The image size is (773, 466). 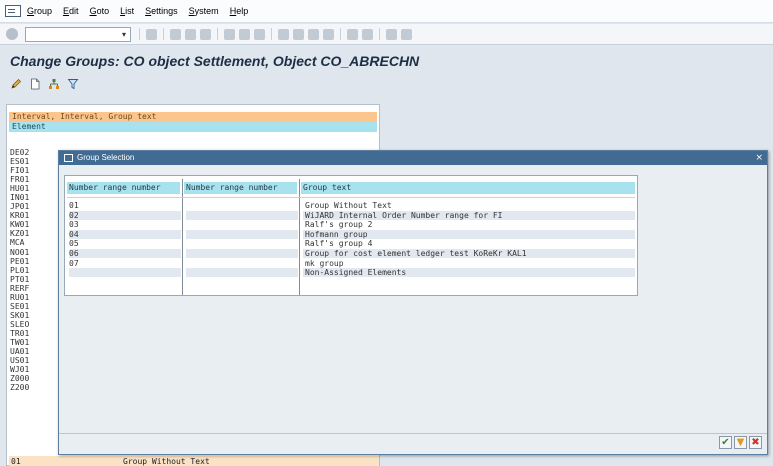 I want to click on table-row: 05 Ralf's group 4, so click(x=351, y=244).